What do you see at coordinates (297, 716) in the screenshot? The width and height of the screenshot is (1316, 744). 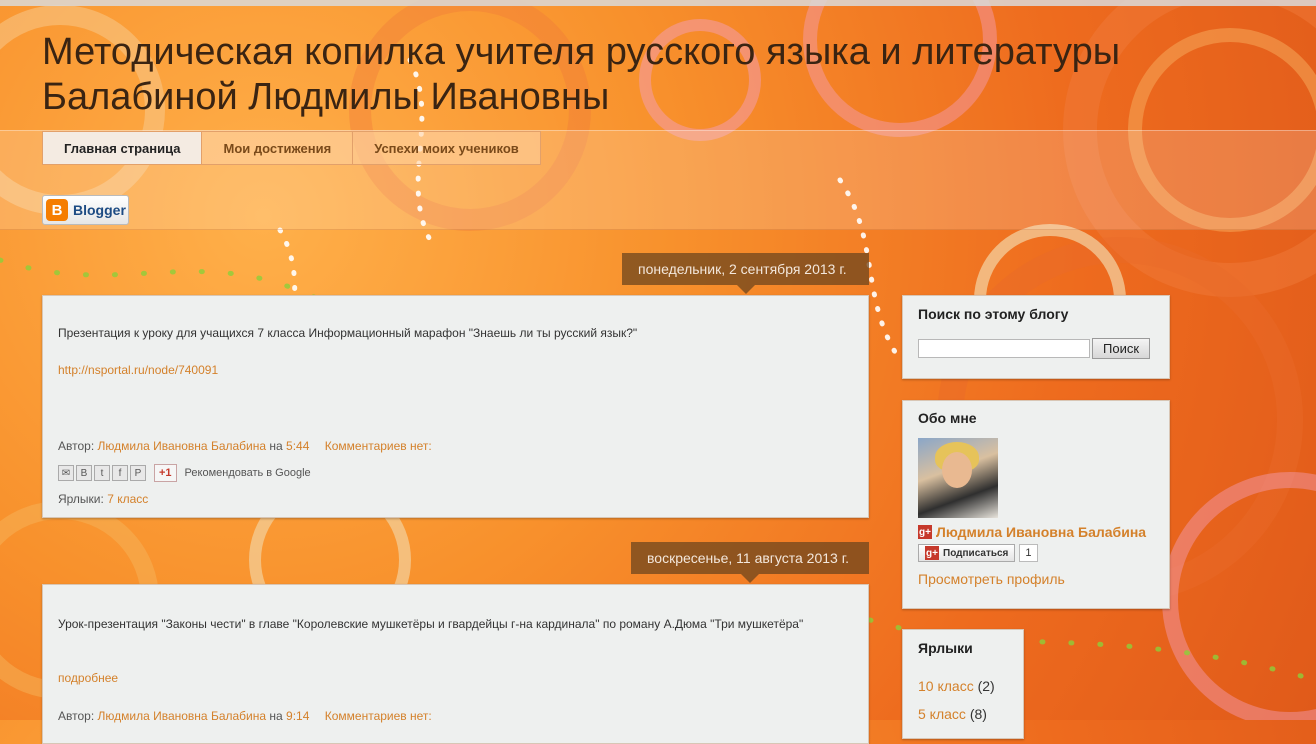 I see `post-time-link: 9:14` at bounding box center [297, 716].